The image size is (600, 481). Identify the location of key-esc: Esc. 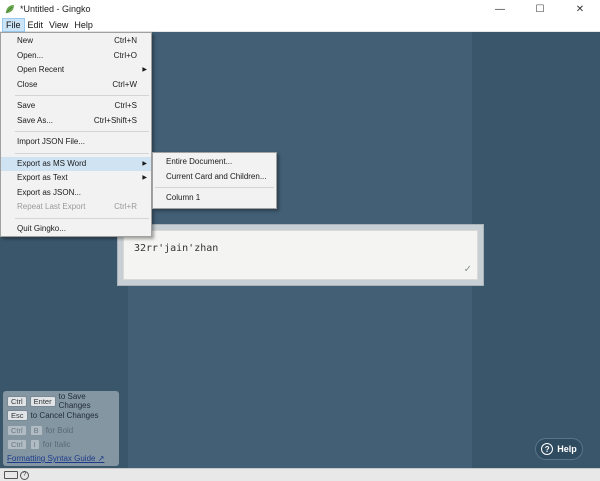
(17, 416).